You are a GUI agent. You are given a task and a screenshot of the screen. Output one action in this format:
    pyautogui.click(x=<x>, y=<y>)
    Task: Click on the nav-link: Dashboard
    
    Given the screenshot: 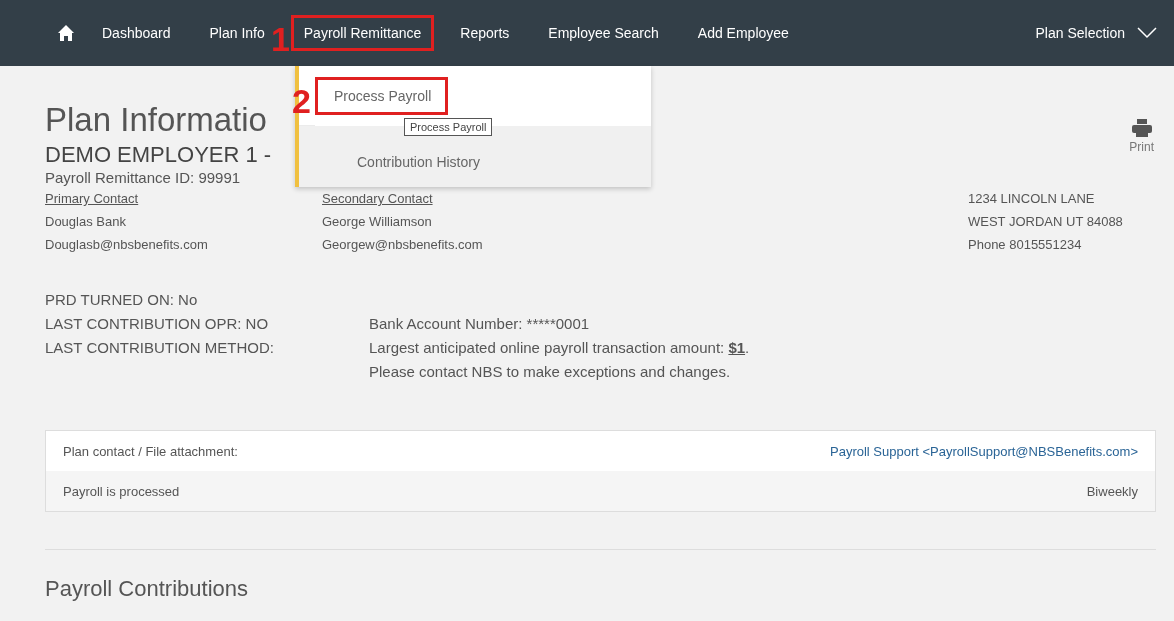 What is the action you would take?
    pyautogui.click(x=136, y=33)
    